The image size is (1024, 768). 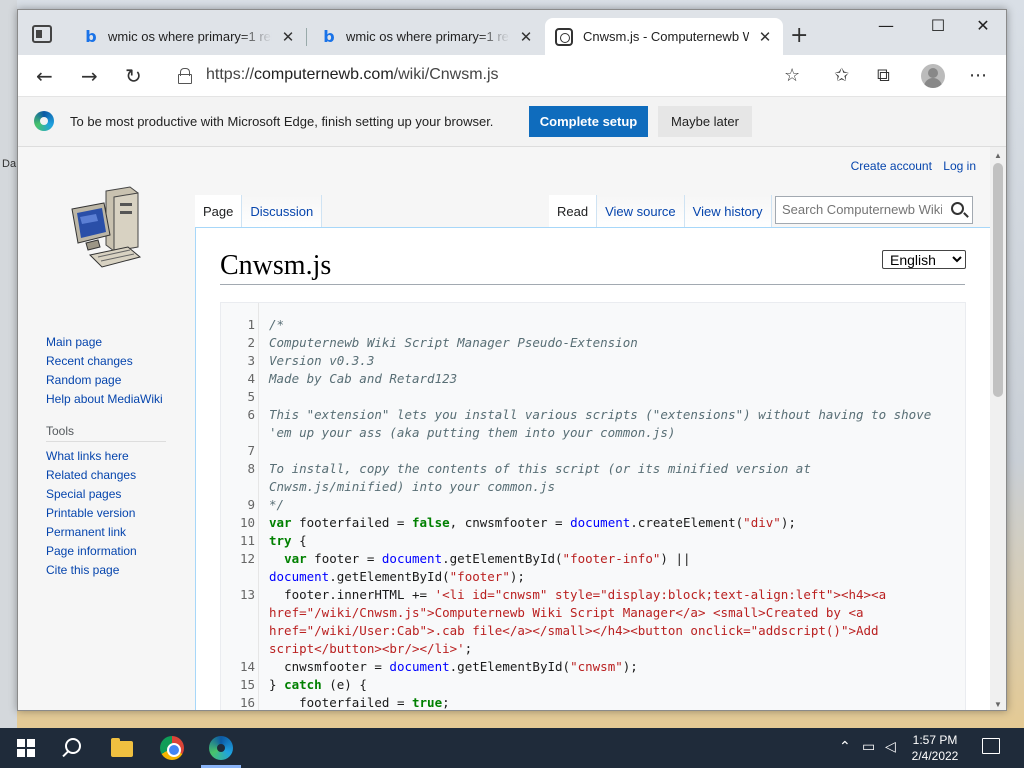 What do you see at coordinates (122, 748) in the screenshot?
I see `file-explorer-icon` at bounding box center [122, 748].